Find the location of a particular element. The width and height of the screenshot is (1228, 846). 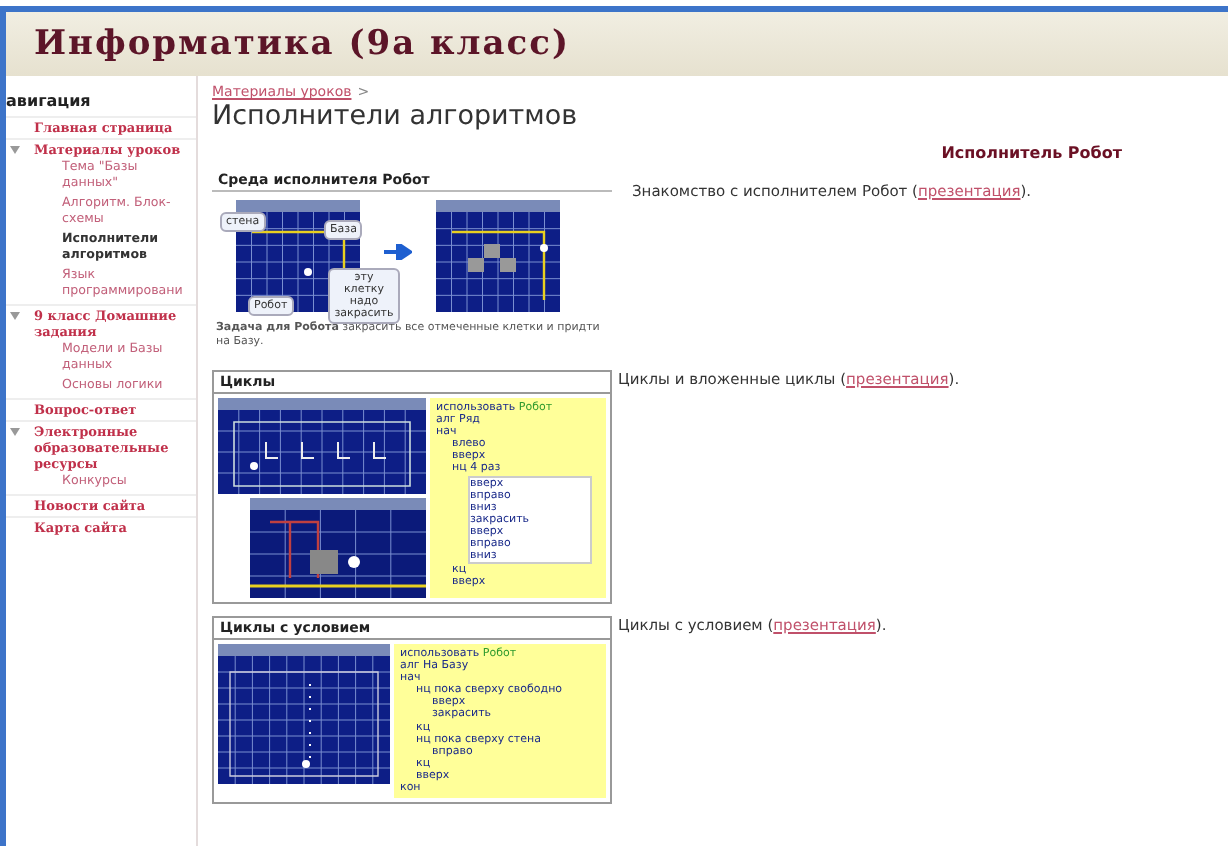

section-heading: Исполнитель Робот is located at coordinates (1031, 153).